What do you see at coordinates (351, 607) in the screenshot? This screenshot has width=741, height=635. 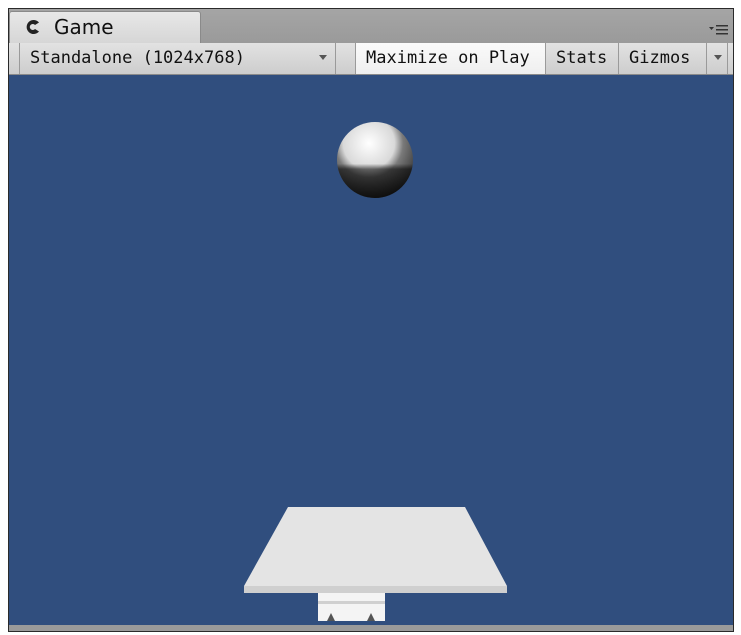 I see `platform-base` at bounding box center [351, 607].